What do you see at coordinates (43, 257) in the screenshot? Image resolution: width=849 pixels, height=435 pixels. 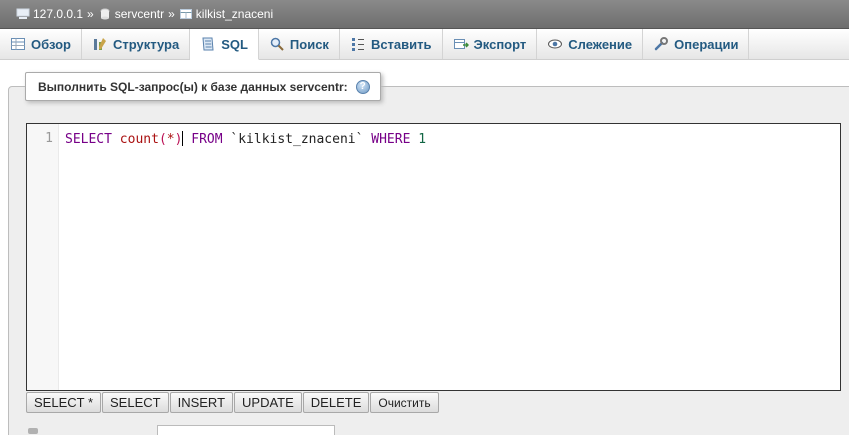 I see `editor-gutter: 1` at bounding box center [43, 257].